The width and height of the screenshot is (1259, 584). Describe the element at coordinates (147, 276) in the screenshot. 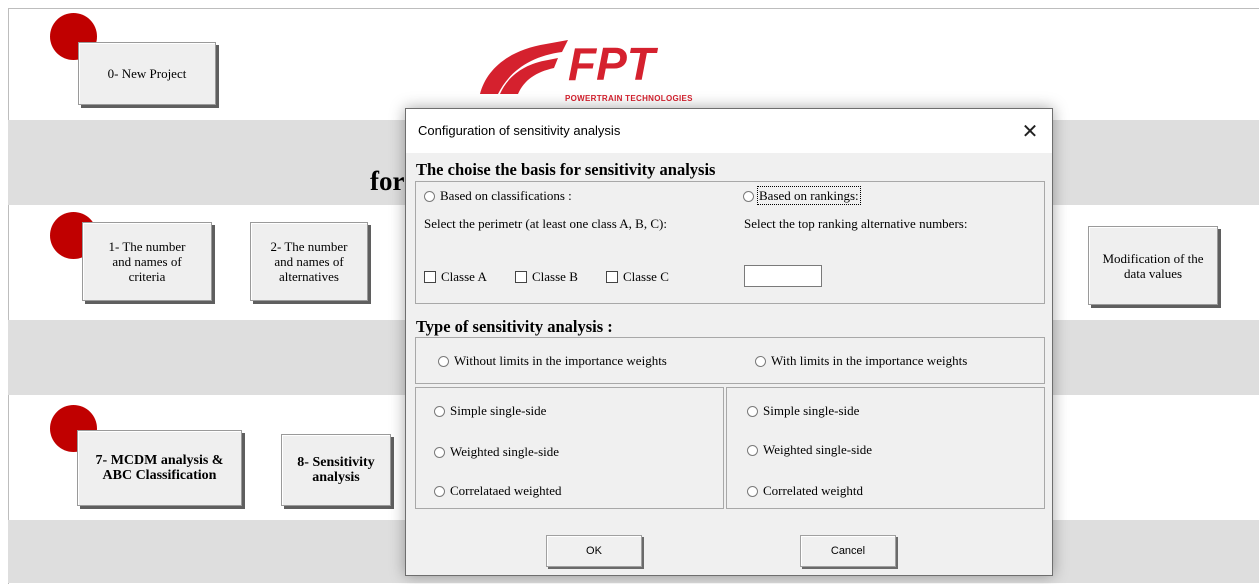

I see `criteria-label-3: criteria` at that location.